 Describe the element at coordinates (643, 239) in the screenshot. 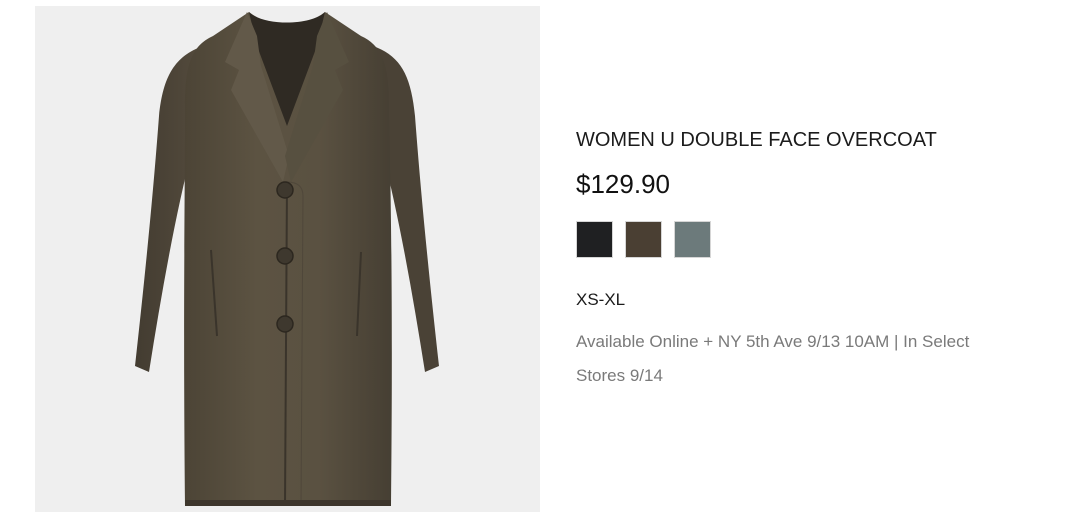

I see `color-swatch-brown` at that location.